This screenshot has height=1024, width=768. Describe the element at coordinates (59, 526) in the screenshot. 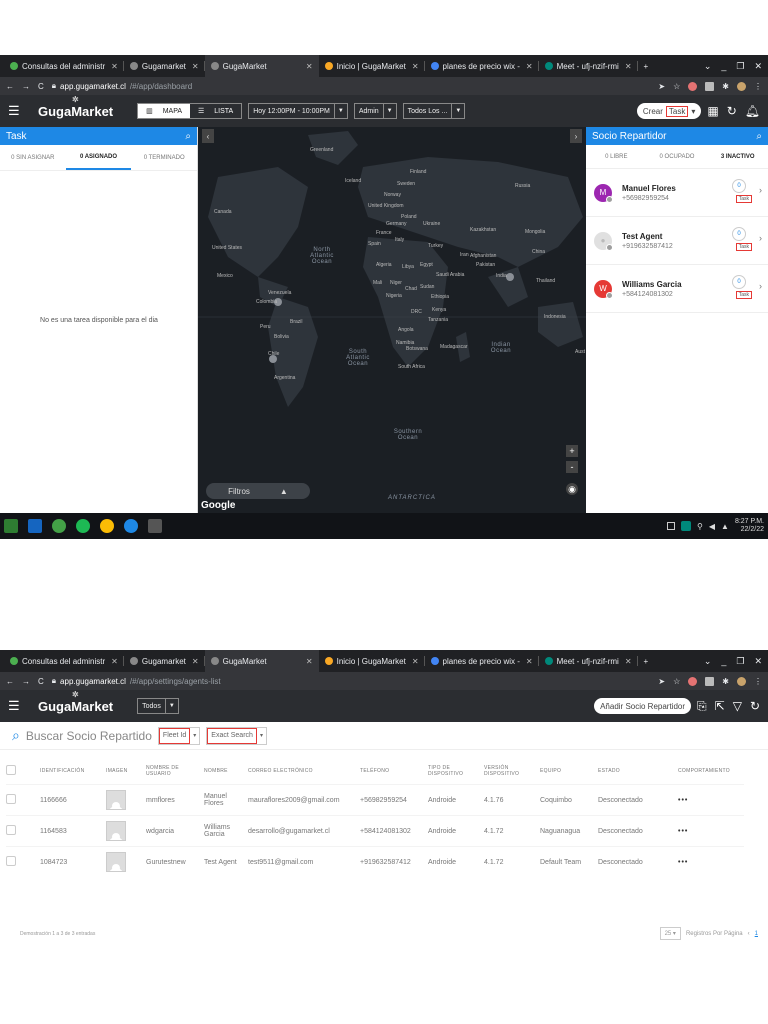

I see `app-icon` at that location.